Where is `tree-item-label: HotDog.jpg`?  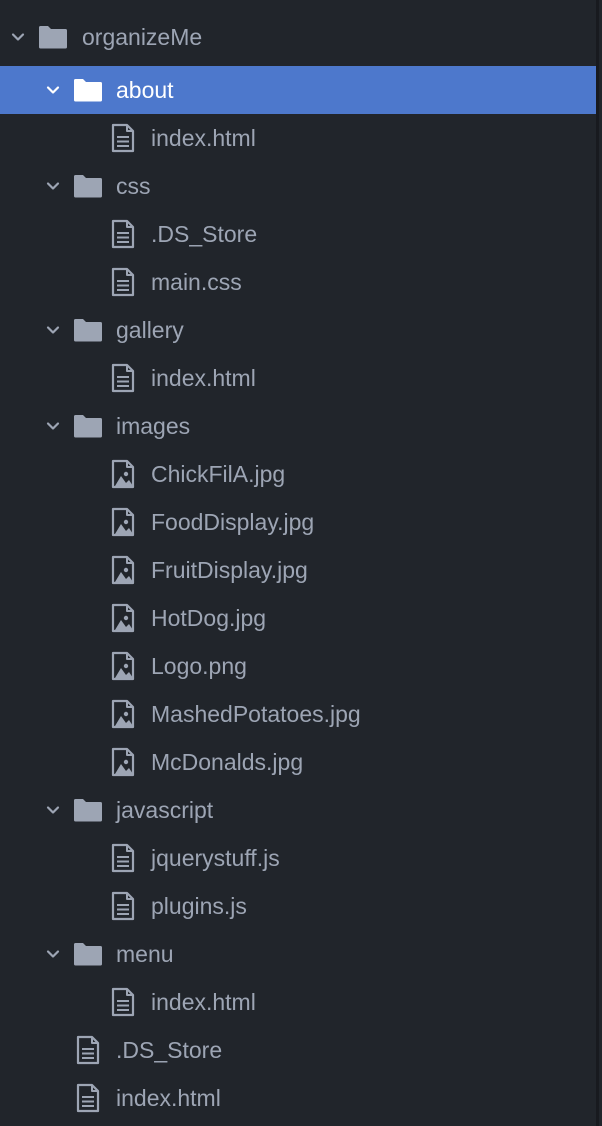 tree-item-label: HotDog.jpg is located at coordinates (209, 618).